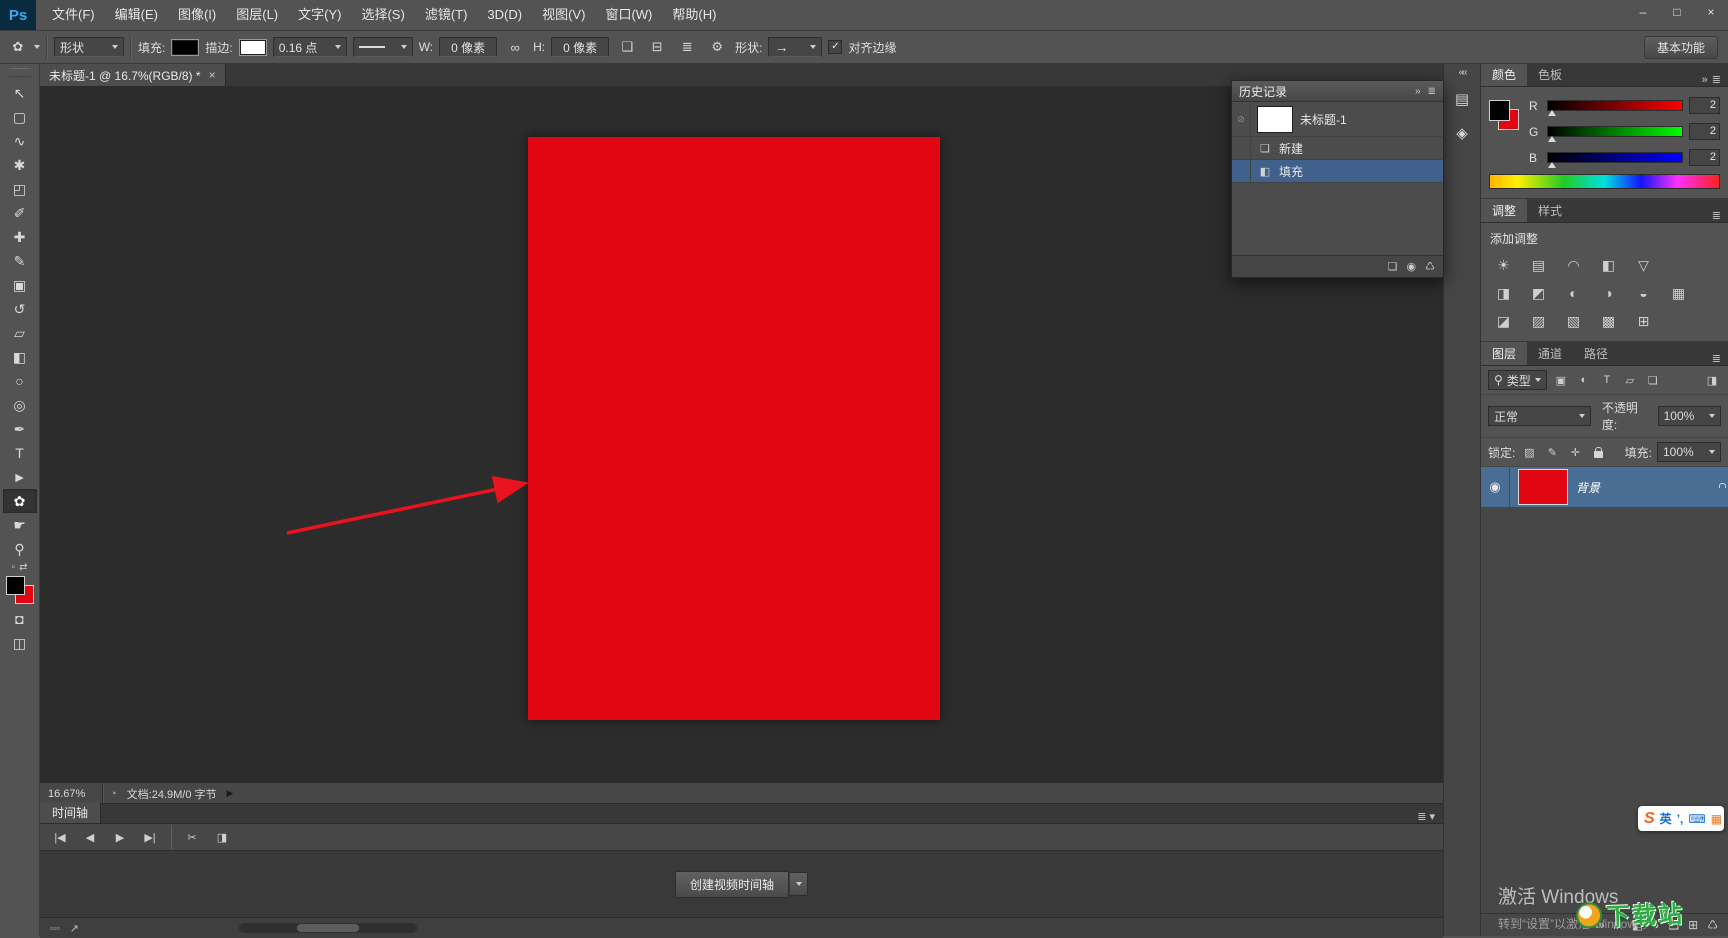  What do you see at coordinates (1678, 293) in the screenshot?
I see `color-lookup-icon: ▦` at bounding box center [1678, 293].